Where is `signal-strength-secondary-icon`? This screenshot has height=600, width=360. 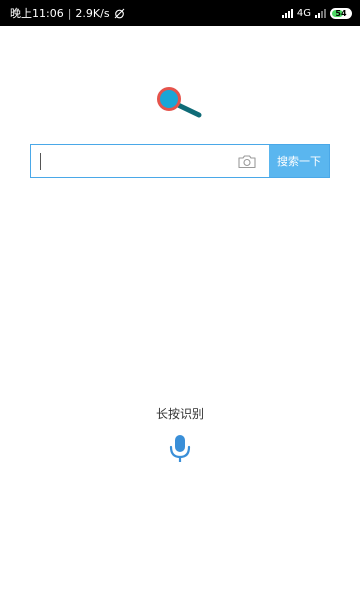
signal-strength-secondary-icon is located at coordinates (320, 13).